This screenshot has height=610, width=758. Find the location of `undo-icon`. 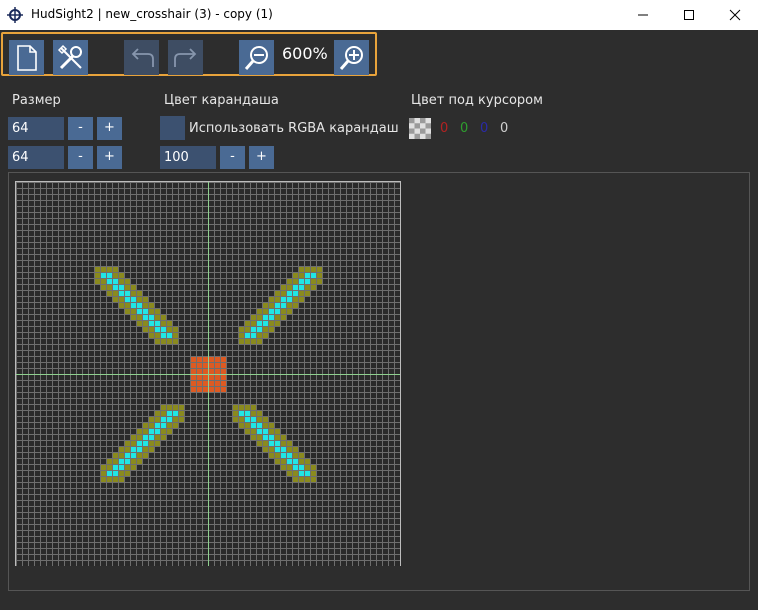

undo-icon is located at coordinates (142, 57).